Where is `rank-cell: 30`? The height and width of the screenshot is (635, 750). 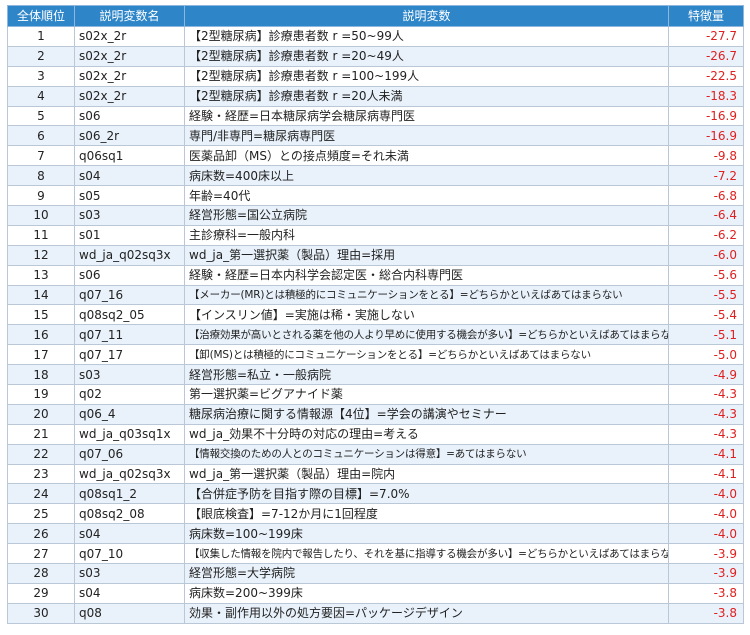
rank-cell: 30 is located at coordinates (41, 613).